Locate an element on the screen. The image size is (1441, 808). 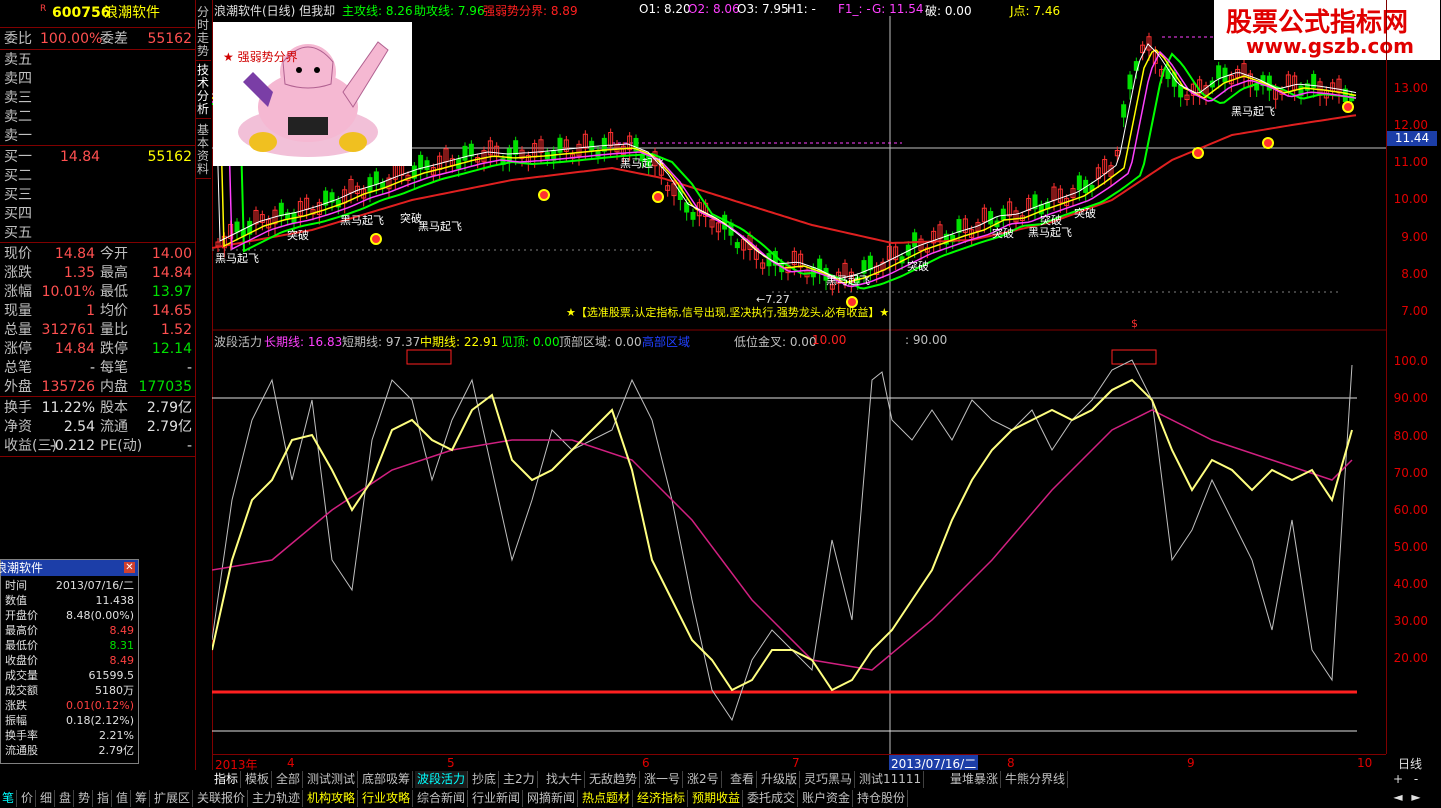
month-tick: 8 is located at coordinates (1011, 763).